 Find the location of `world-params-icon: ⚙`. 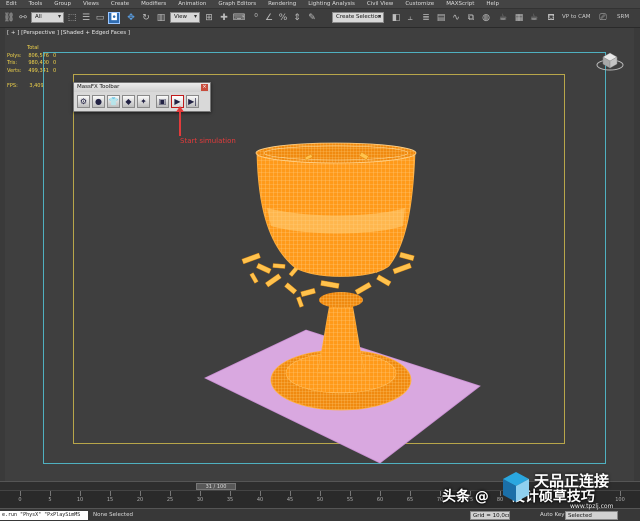

world-params-icon: ⚙ is located at coordinates (83, 101).